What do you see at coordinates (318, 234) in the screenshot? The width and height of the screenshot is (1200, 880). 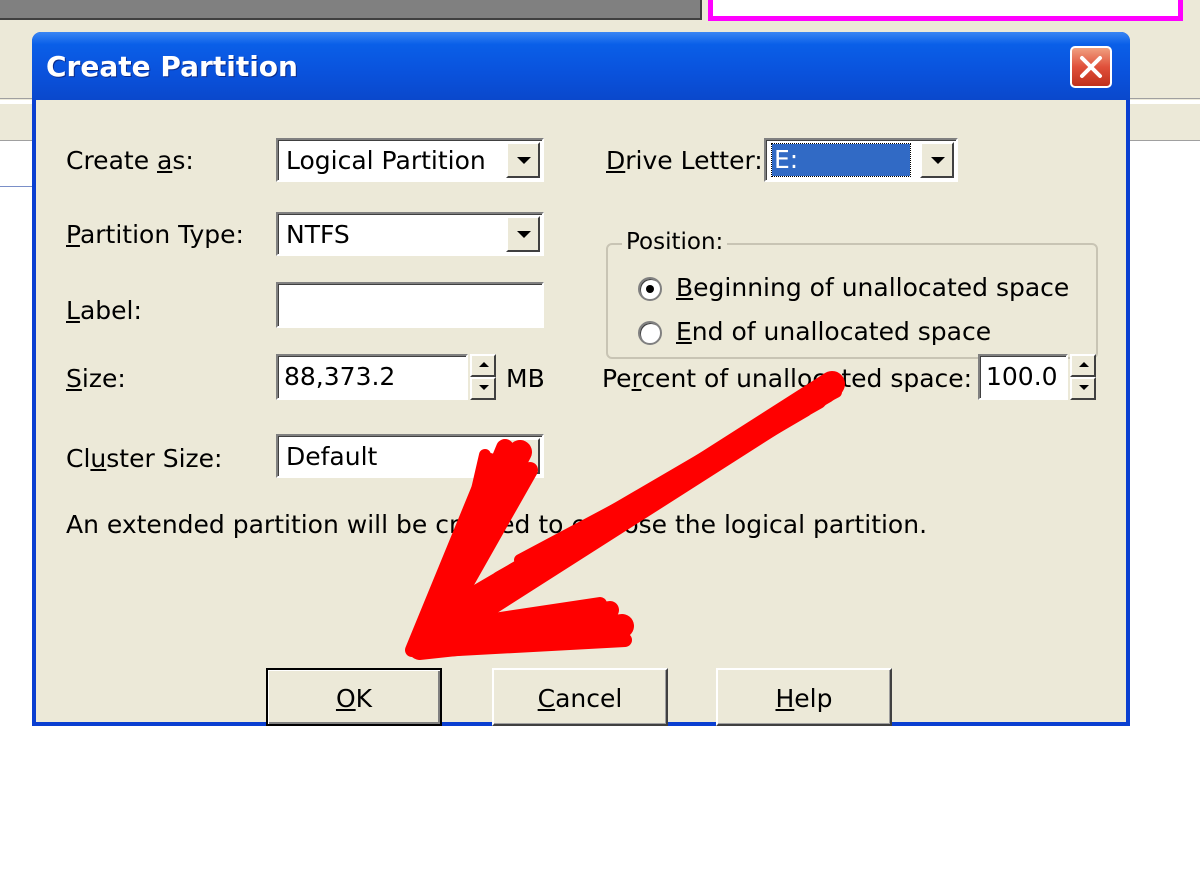 I see `partition-type-value: NTFS` at bounding box center [318, 234].